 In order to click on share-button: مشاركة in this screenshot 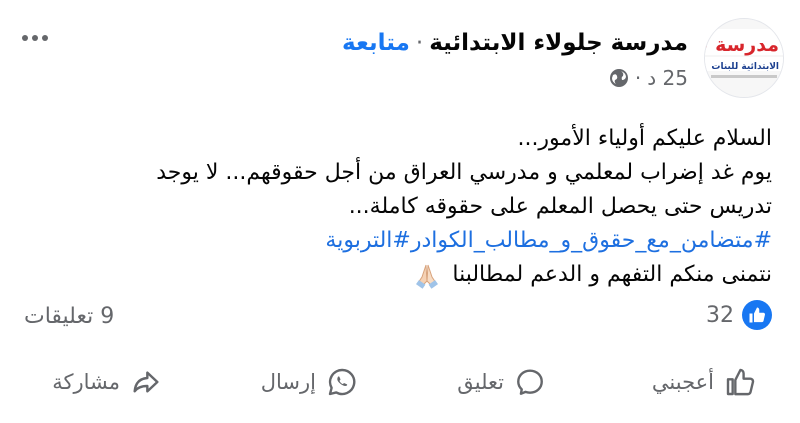, I will do `click(107, 382)`.